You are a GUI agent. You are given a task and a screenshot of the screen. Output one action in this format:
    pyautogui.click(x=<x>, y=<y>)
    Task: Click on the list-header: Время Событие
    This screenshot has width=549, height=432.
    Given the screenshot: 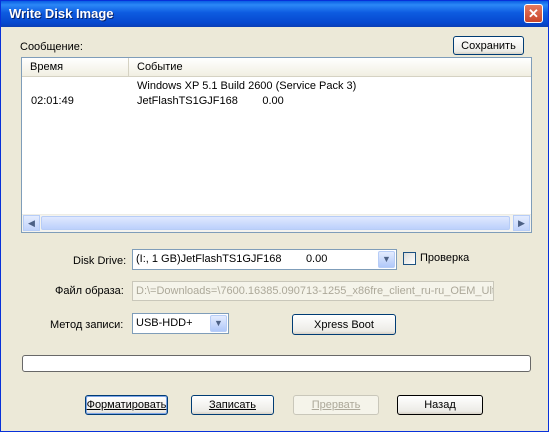 What is the action you would take?
    pyautogui.click(x=276, y=67)
    